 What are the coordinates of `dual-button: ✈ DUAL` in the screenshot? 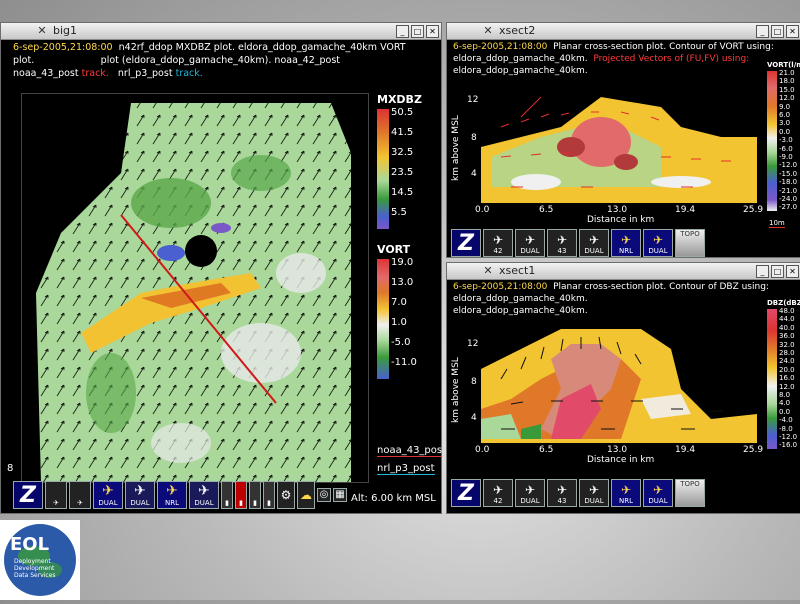 It's located at (140, 495).